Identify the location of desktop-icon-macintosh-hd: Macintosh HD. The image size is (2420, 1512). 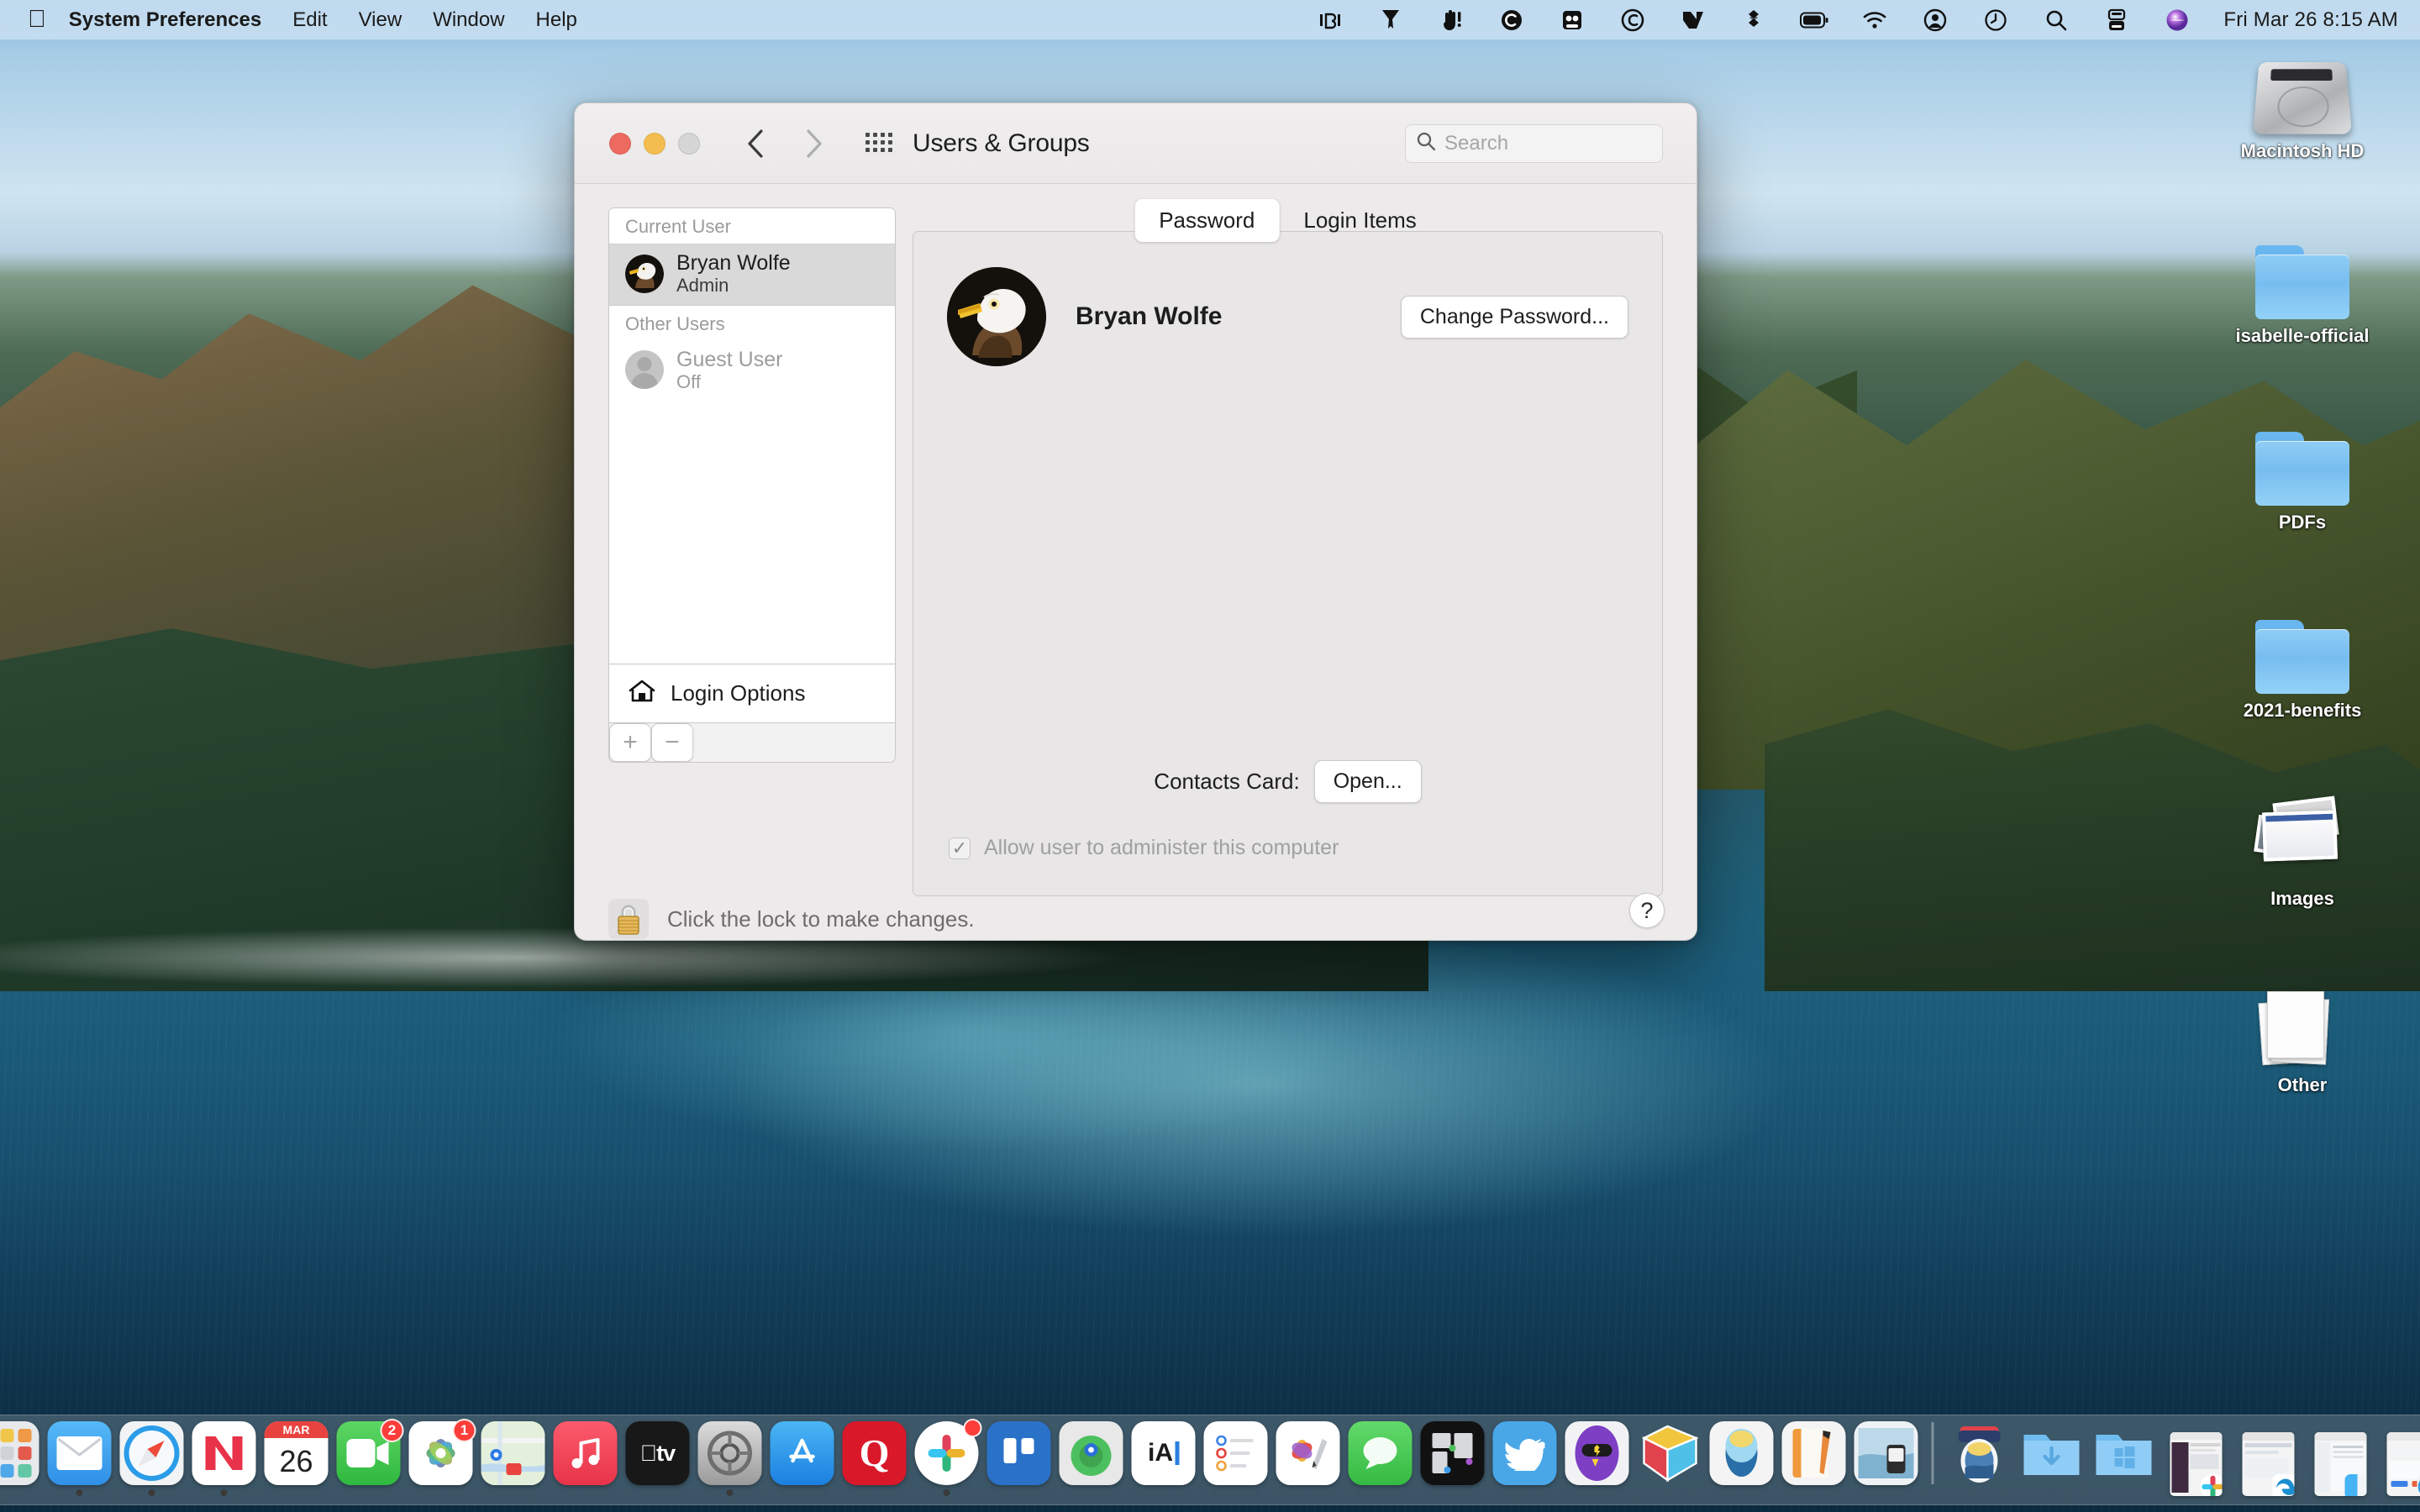
(2302, 101).